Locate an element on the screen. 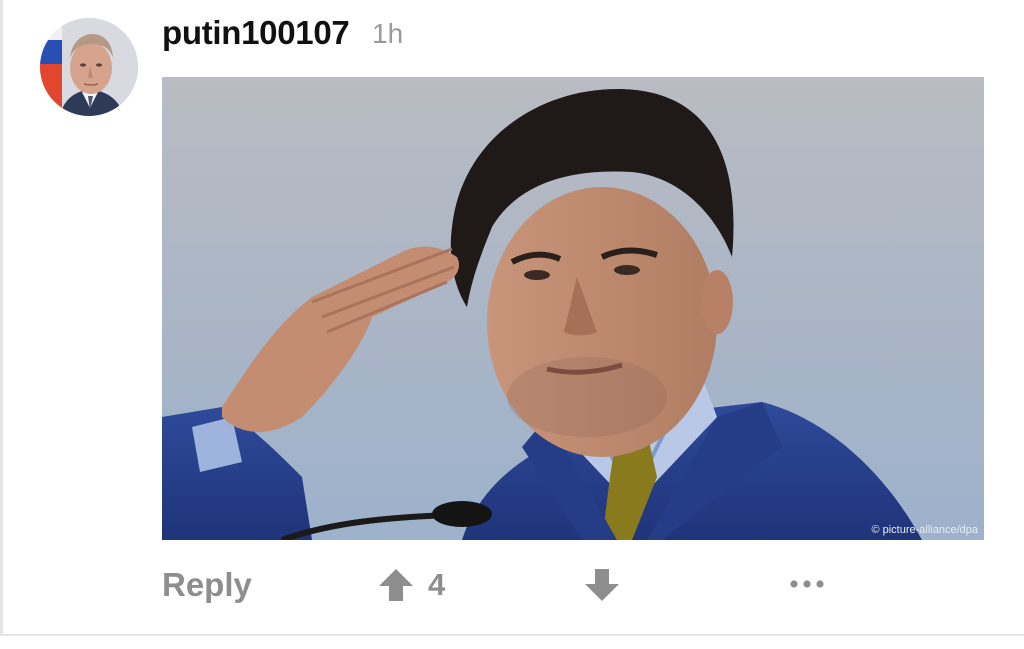  reply-button: Reply is located at coordinates (207, 585).